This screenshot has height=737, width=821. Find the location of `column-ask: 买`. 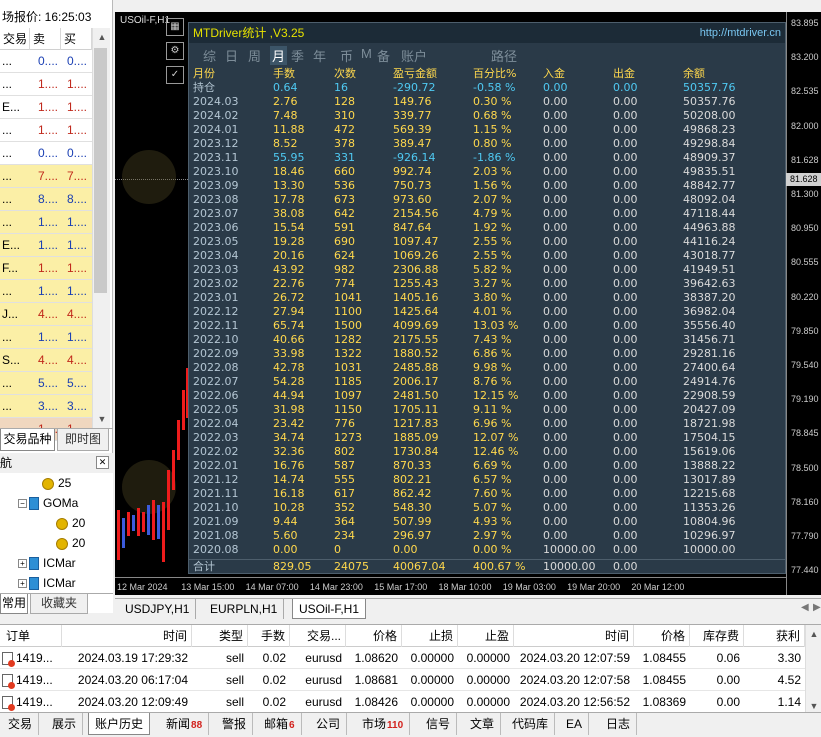

column-ask: 买 is located at coordinates (76, 39).